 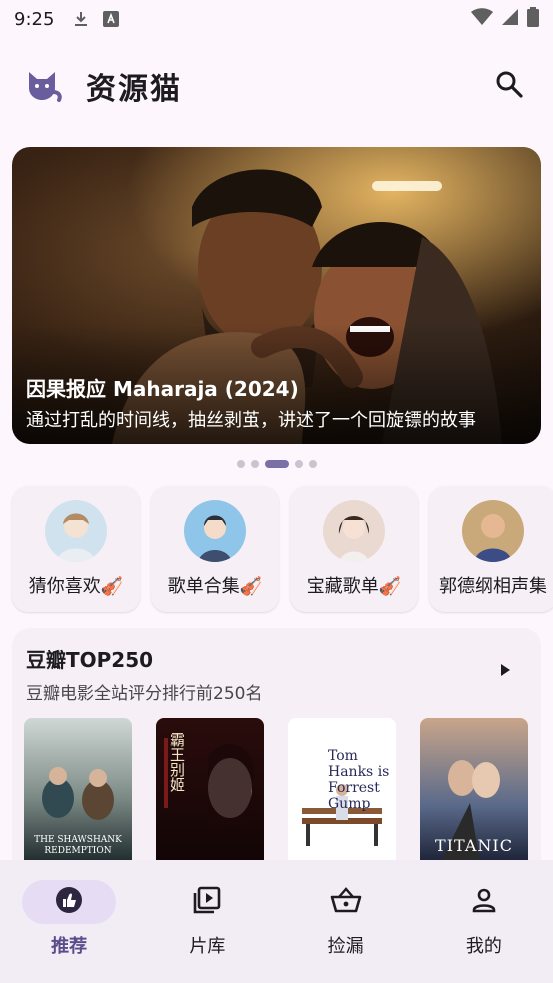 I want to click on pager-dot-active, so click(x=276, y=464).